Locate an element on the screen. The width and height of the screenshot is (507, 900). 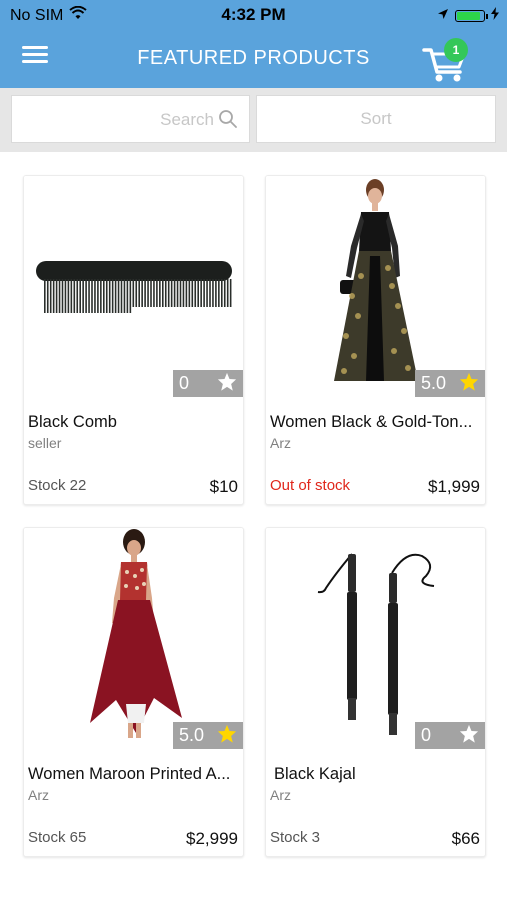
maroon-dress-image is located at coordinates (133, 639).